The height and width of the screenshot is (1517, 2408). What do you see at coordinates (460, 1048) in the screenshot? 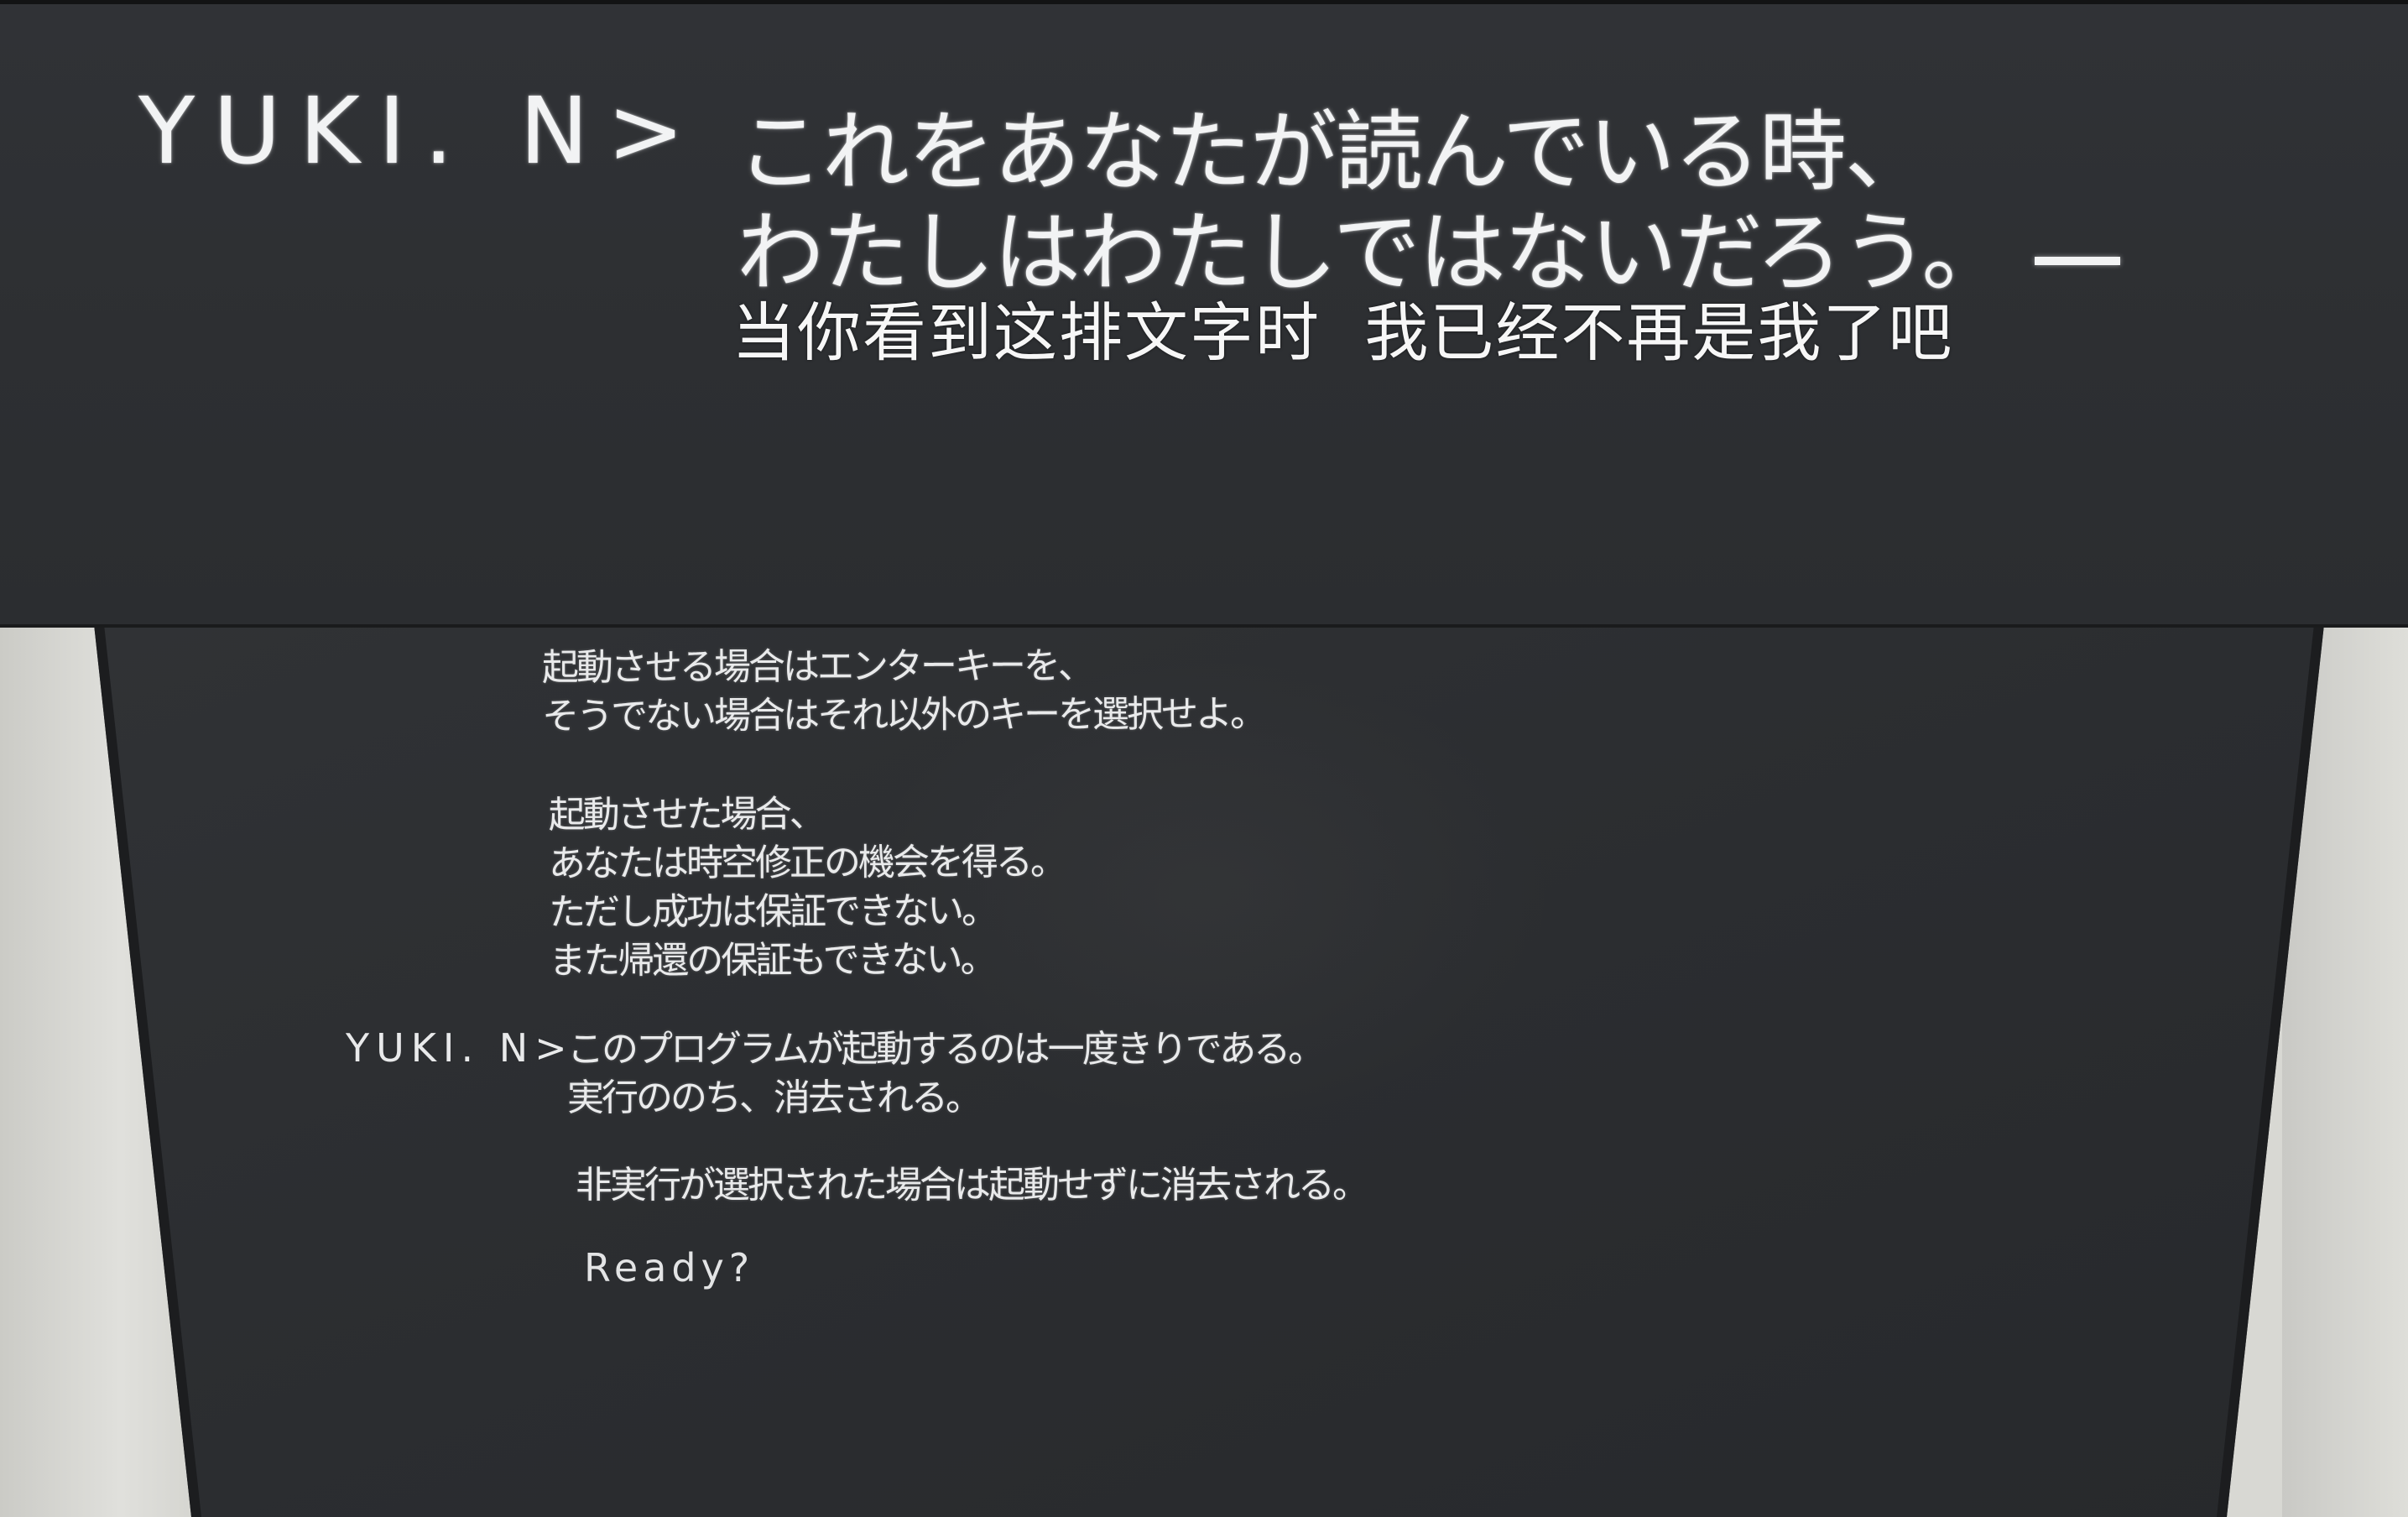
I see `terminal-prompt-small: YUKI. N>` at bounding box center [460, 1048].